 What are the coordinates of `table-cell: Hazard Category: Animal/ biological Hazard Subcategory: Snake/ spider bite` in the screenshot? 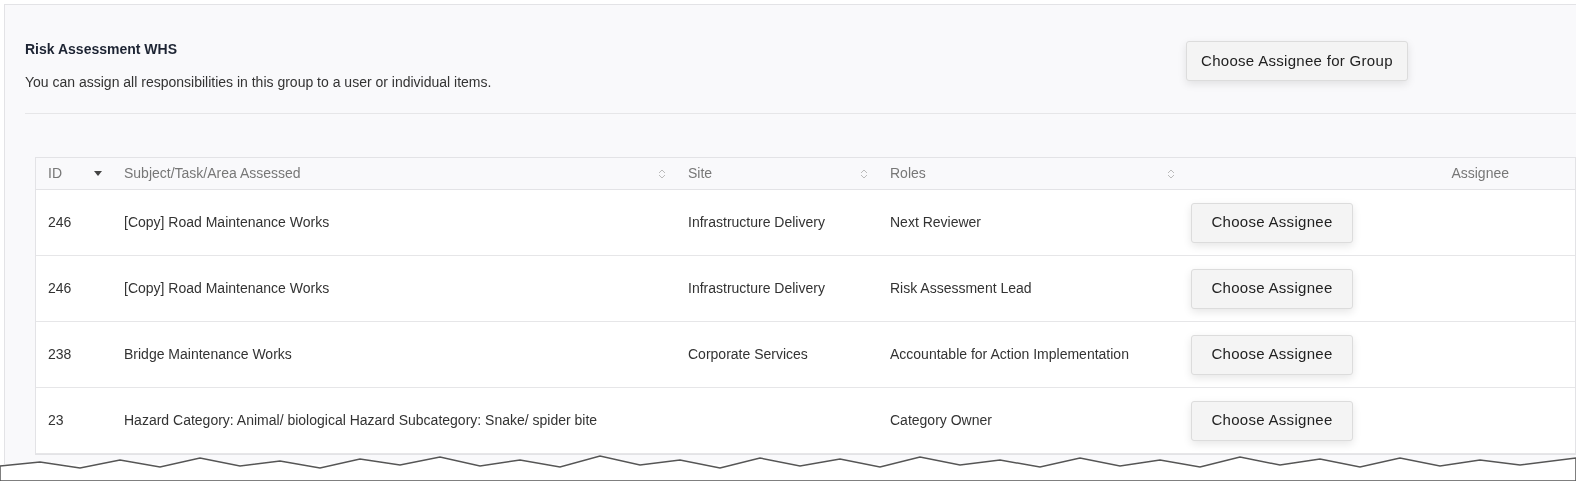 It's located at (361, 420).